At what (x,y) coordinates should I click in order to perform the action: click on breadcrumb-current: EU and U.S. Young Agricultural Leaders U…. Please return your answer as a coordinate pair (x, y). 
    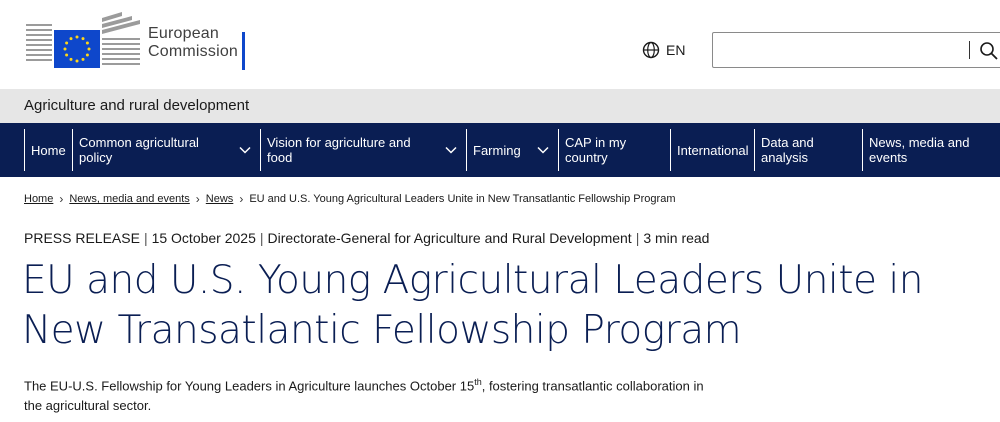
    Looking at the image, I should click on (462, 199).